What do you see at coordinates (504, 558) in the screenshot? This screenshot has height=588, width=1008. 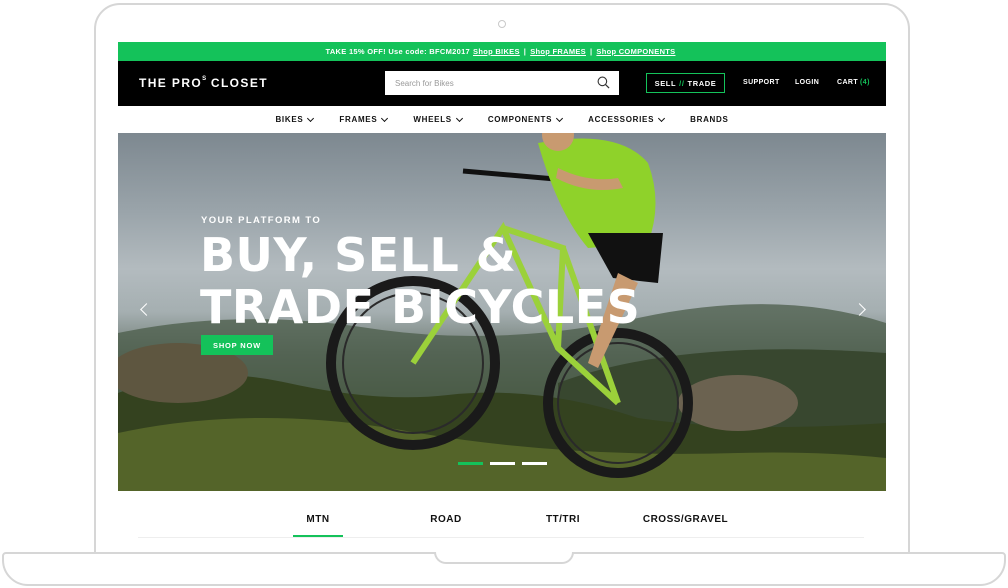 I see `laptop-notch` at bounding box center [504, 558].